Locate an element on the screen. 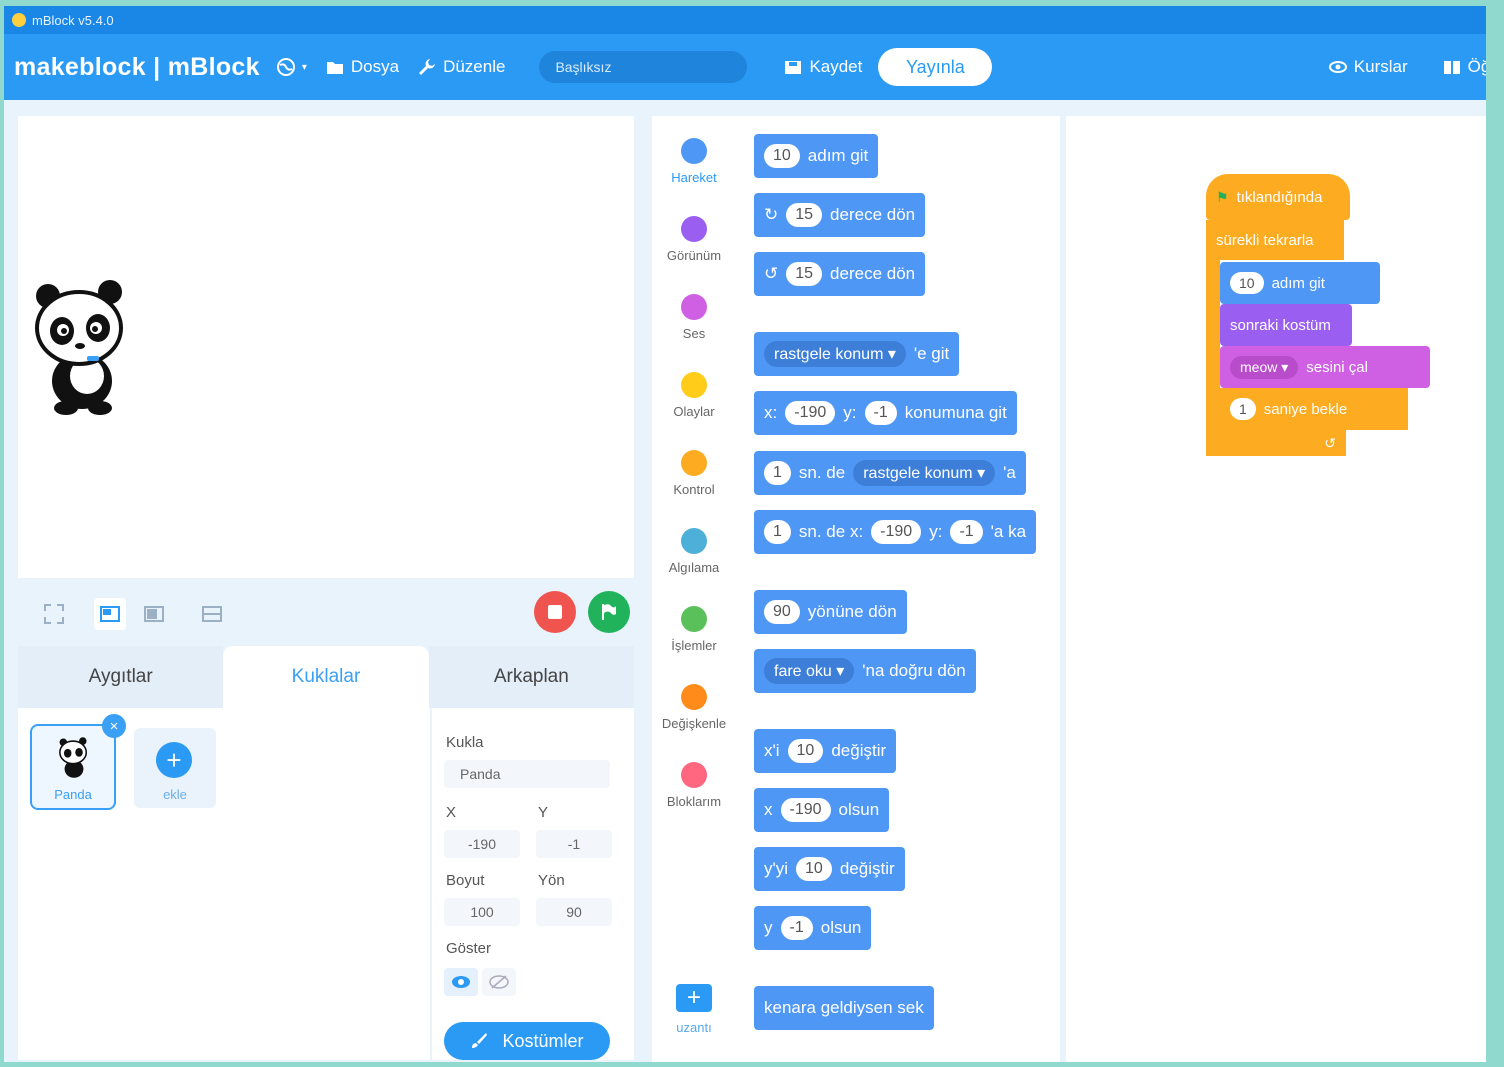 This screenshot has width=1504, height=1067. save-button: Kaydet is located at coordinates (822, 67).